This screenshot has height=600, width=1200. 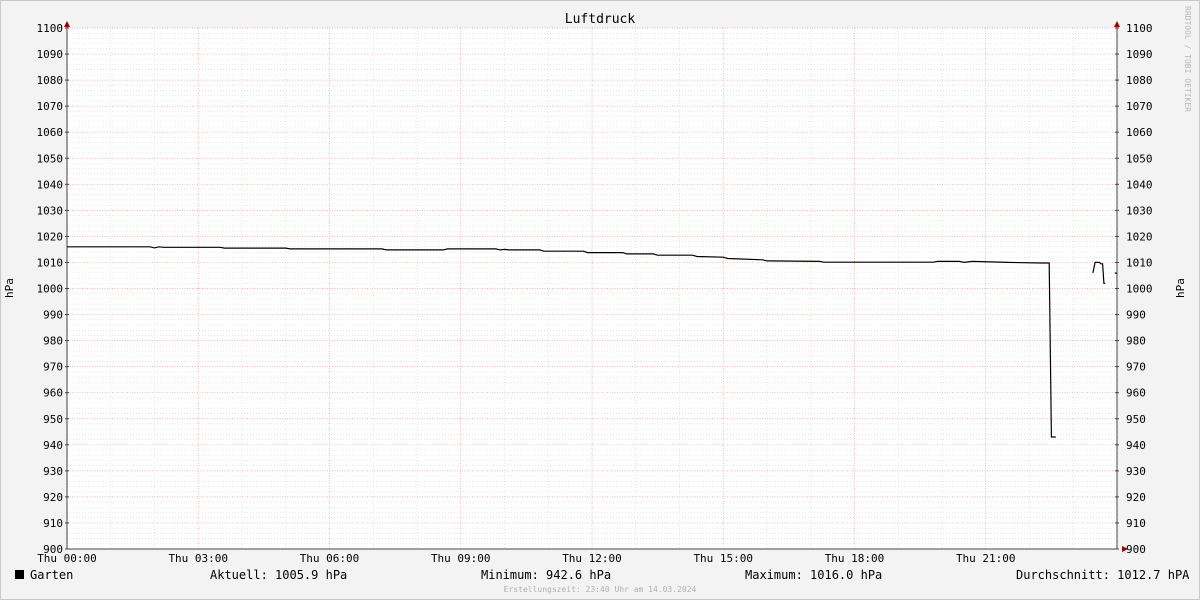 I want to click on legend-series-label: Garten, so click(x=52, y=575).